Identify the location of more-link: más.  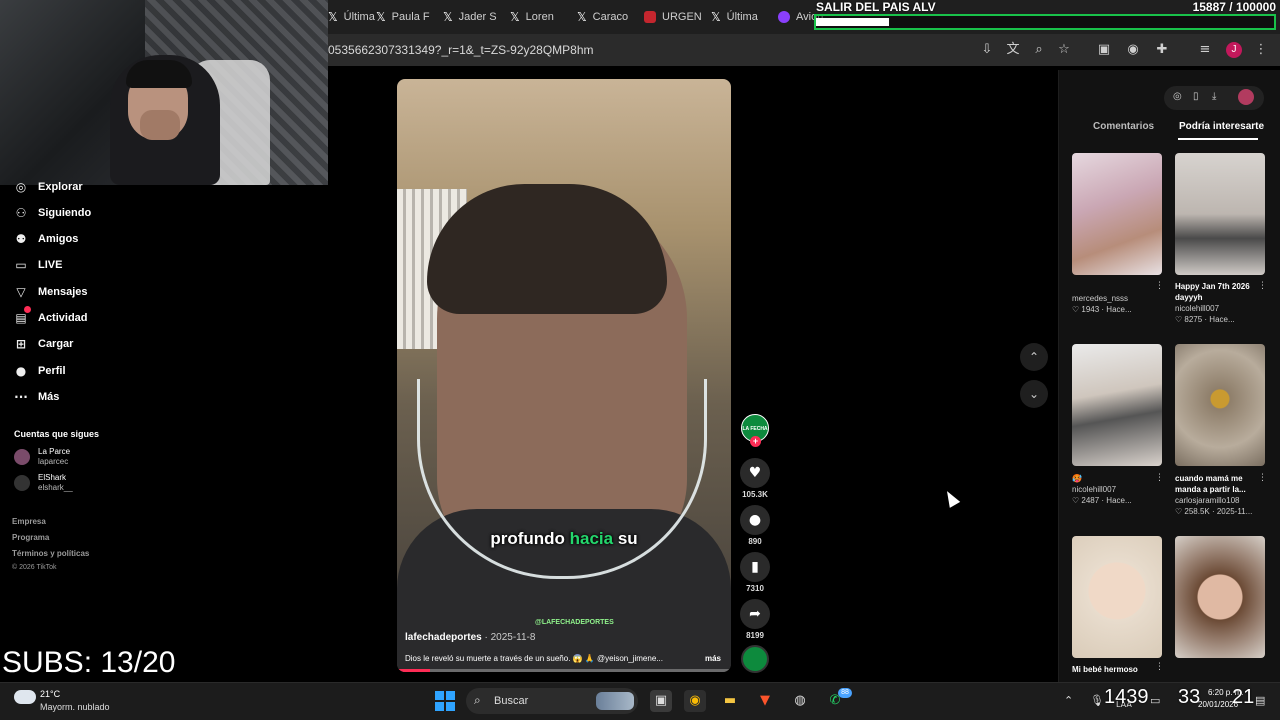
(713, 658).